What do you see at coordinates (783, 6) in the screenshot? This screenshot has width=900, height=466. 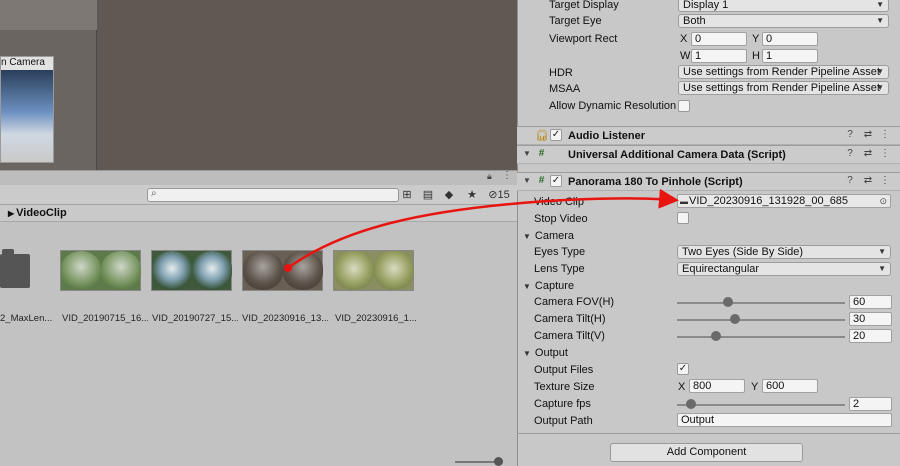 I see `target-display-dropdown: Display 1 ▼` at bounding box center [783, 6].